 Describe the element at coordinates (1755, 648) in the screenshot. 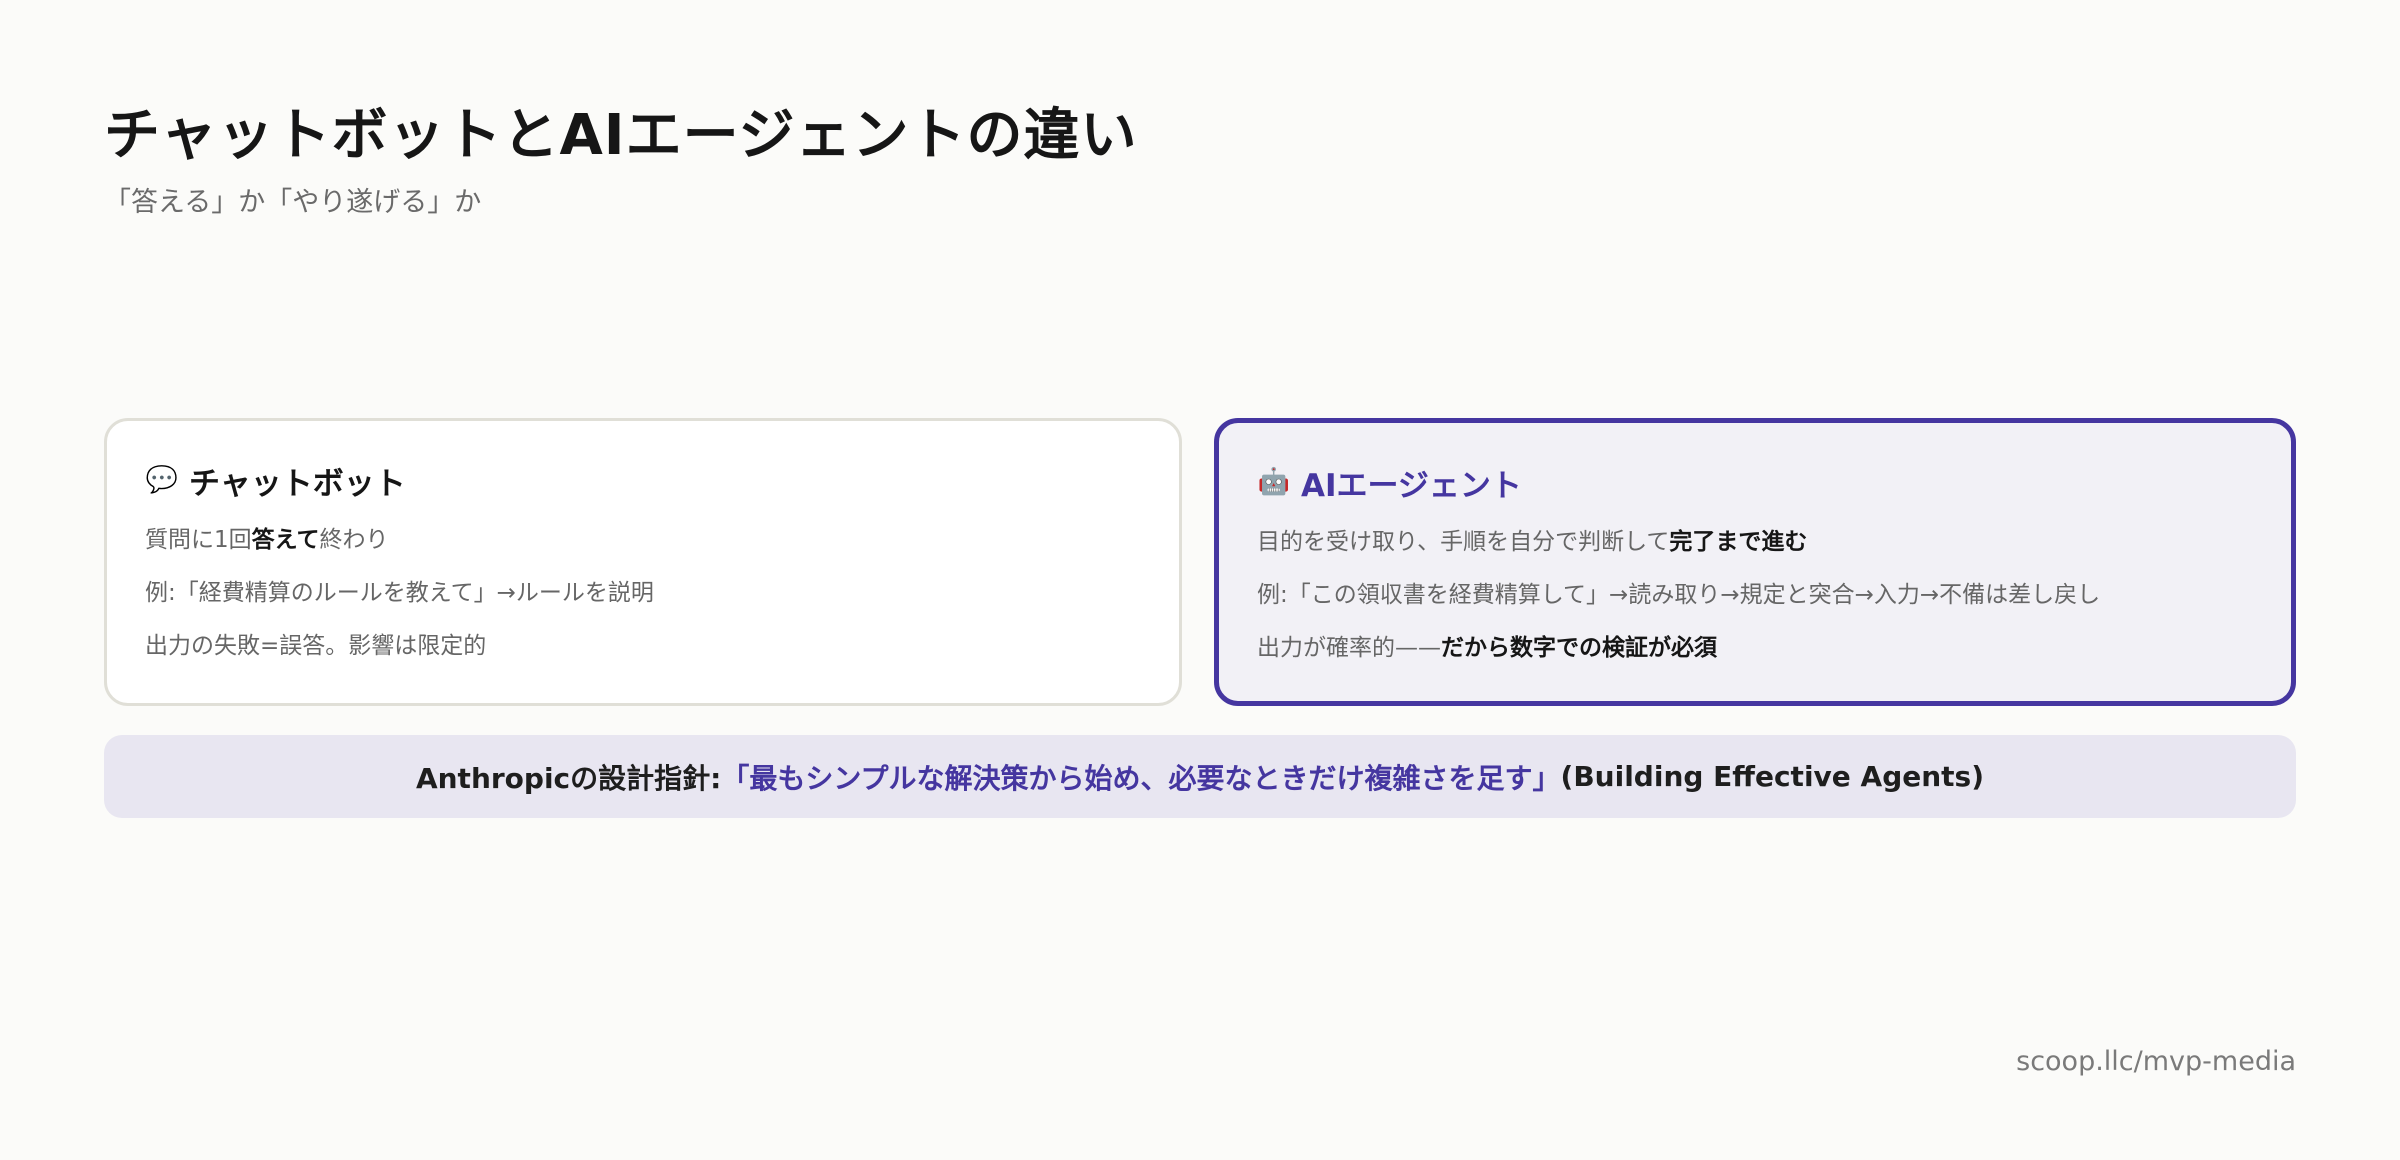

I see `agent-line-3: 出力が確率的——だから数字での検証が必須` at that location.